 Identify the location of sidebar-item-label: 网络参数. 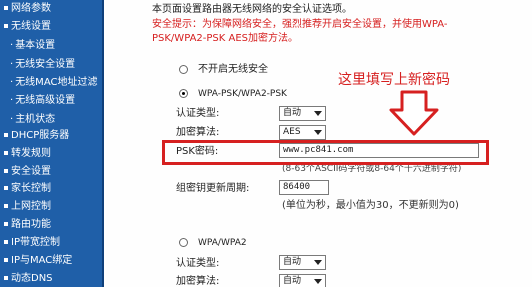
(31, 8).